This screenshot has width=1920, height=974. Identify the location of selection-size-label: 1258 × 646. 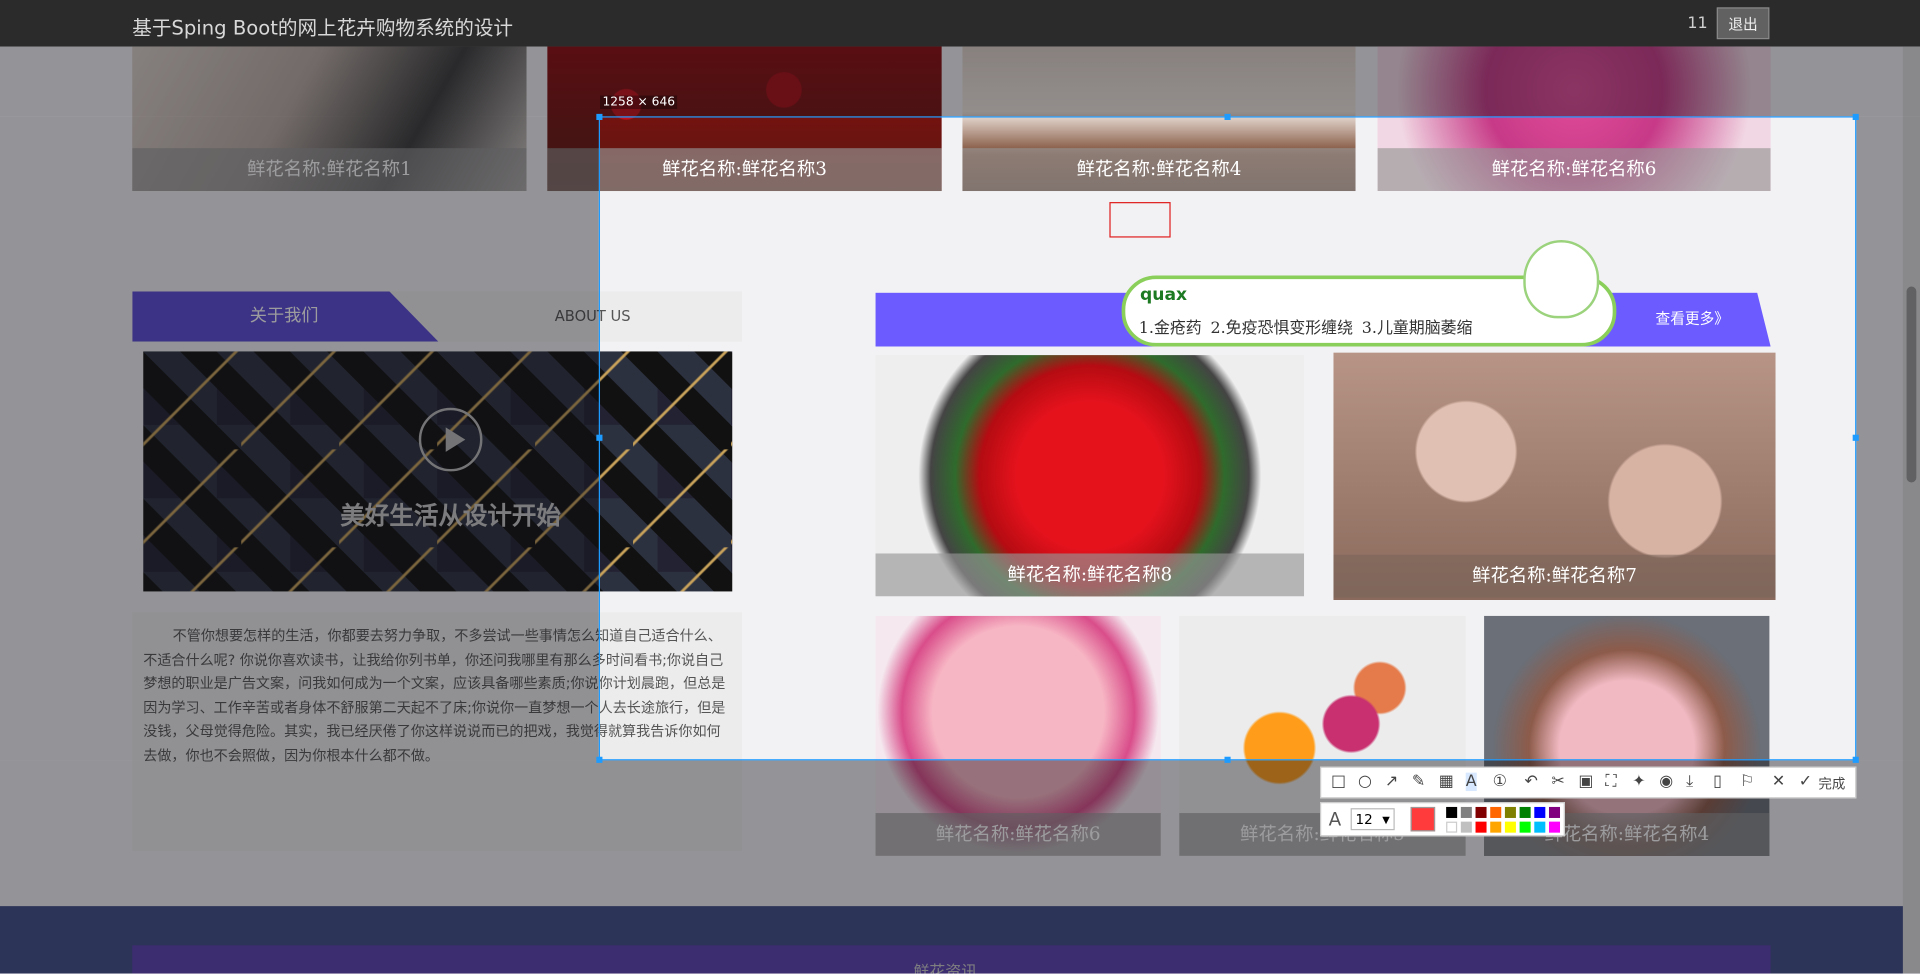
(639, 102).